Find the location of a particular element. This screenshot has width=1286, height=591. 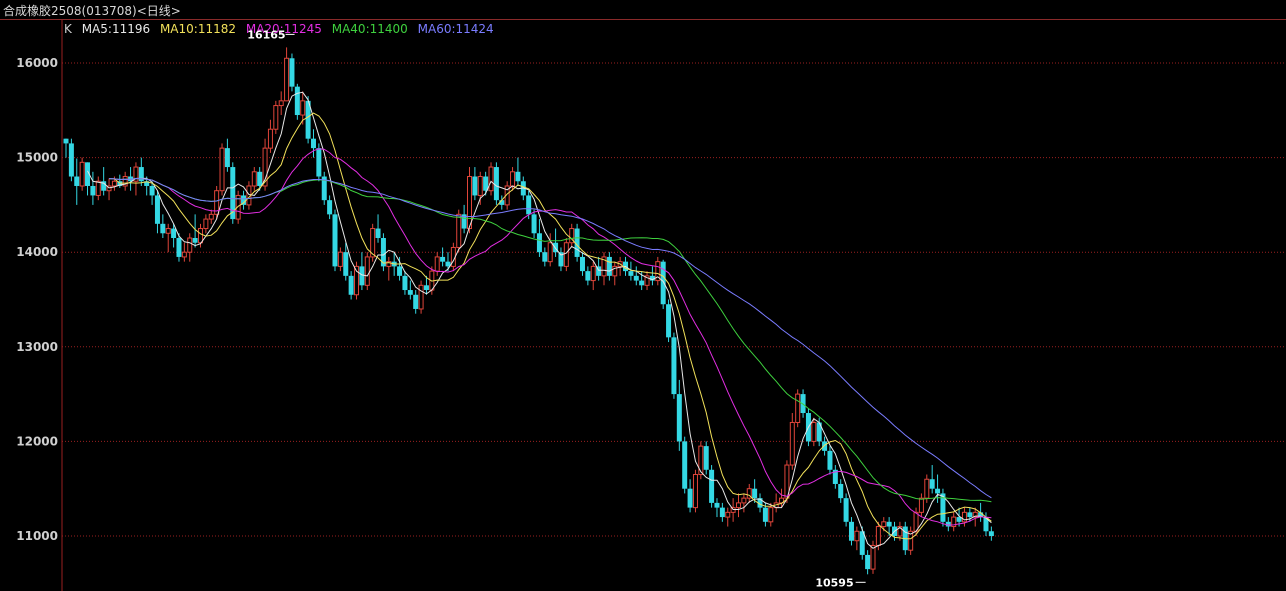

high-price-label: 16165 is located at coordinates (266, 34).